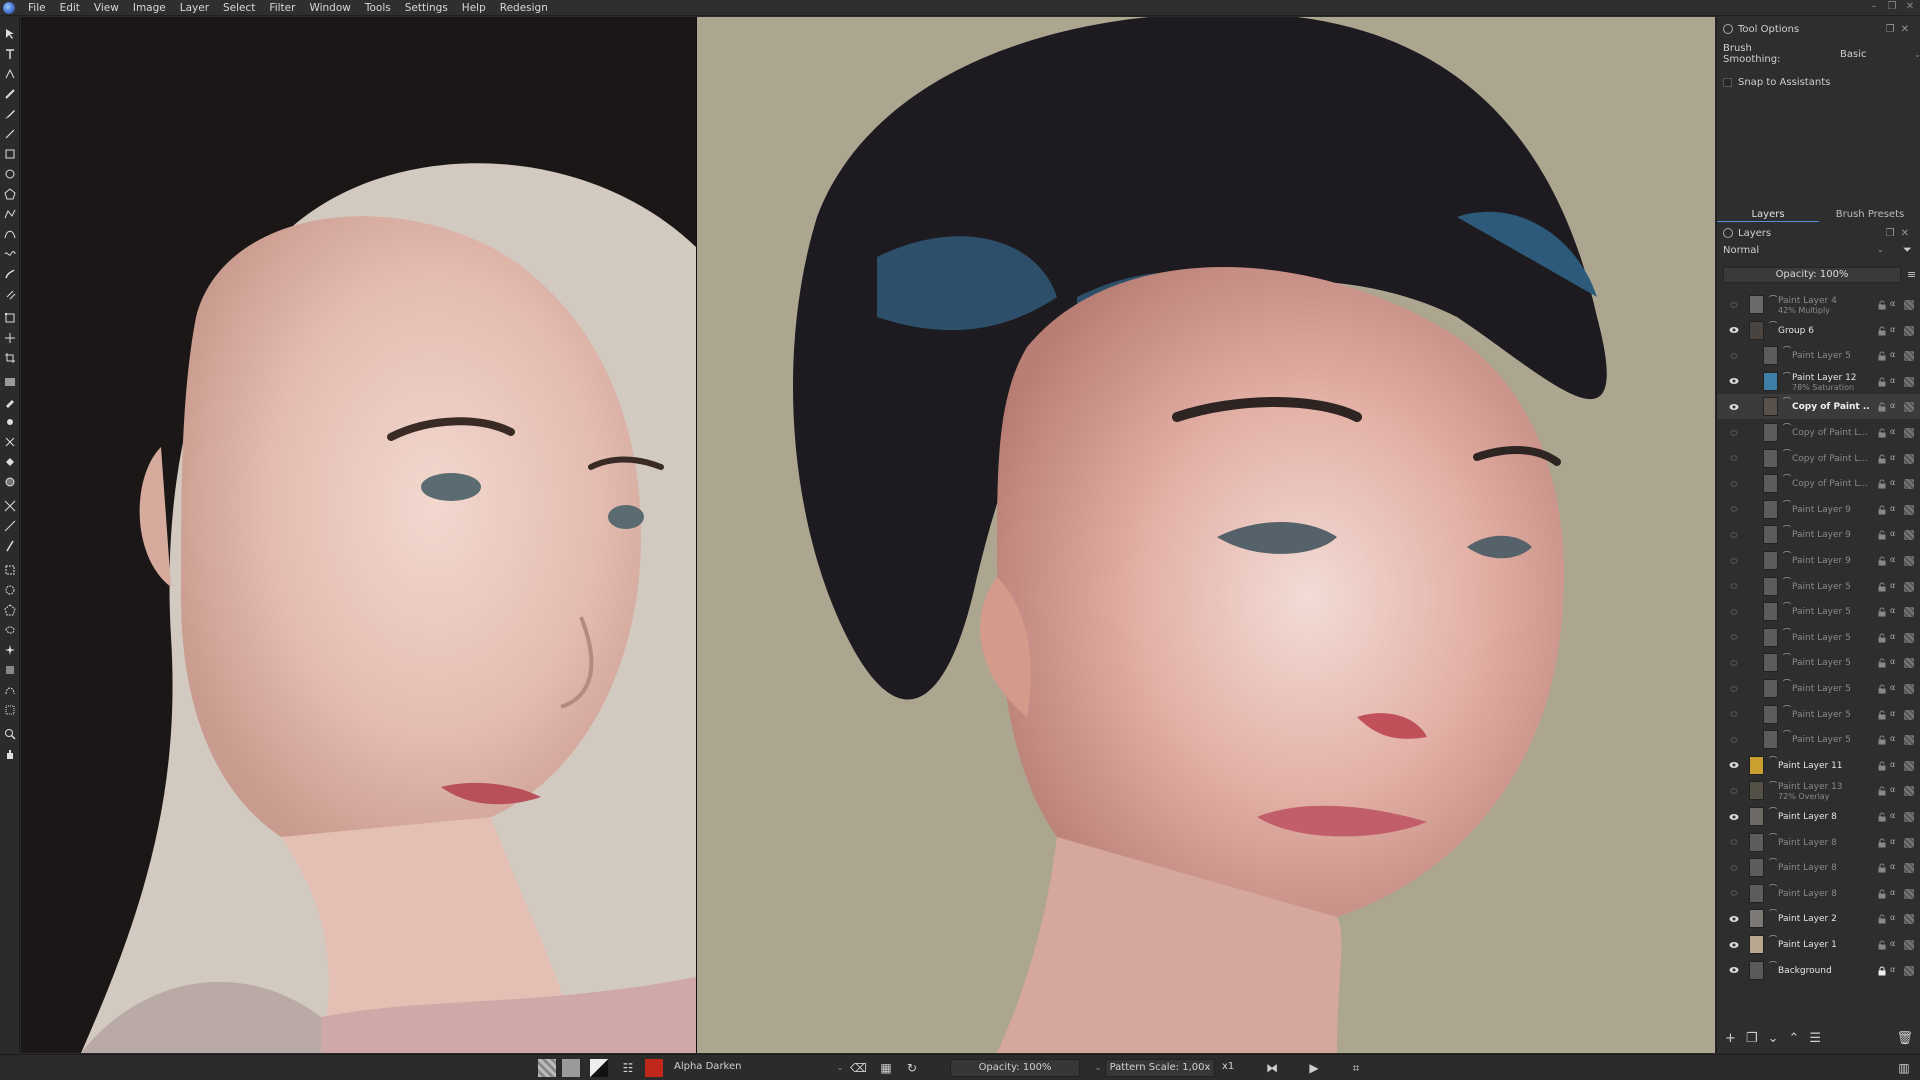 This screenshot has width=1920, height=1080. Describe the element at coordinates (10, 174) in the screenshot. I see `ellipse-tool-icon` at that location.